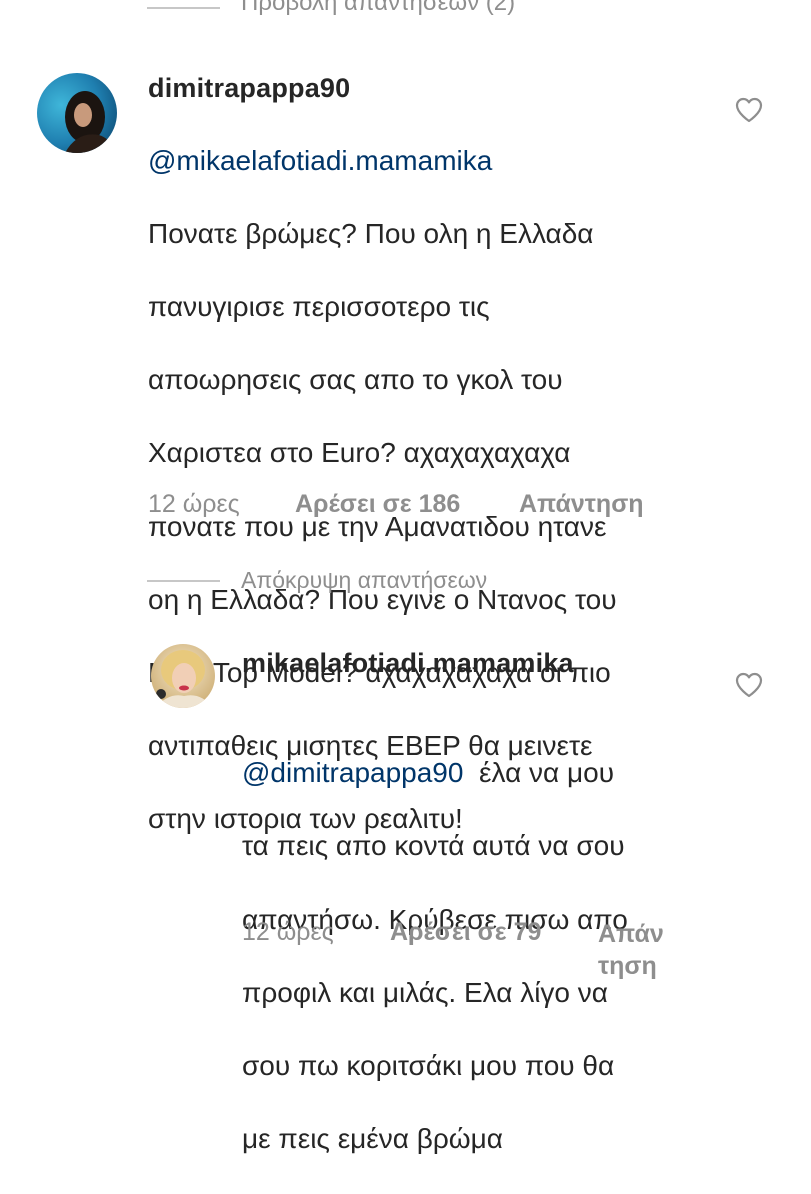 Image resolution: width=811 pixels, height=1194 pixels. What do you see at coordinates (364, 580) in the screenshot?
I see `hide-replies-toggle: Απόκρυψη απαντήσεων` at bounding box center [364, 580].